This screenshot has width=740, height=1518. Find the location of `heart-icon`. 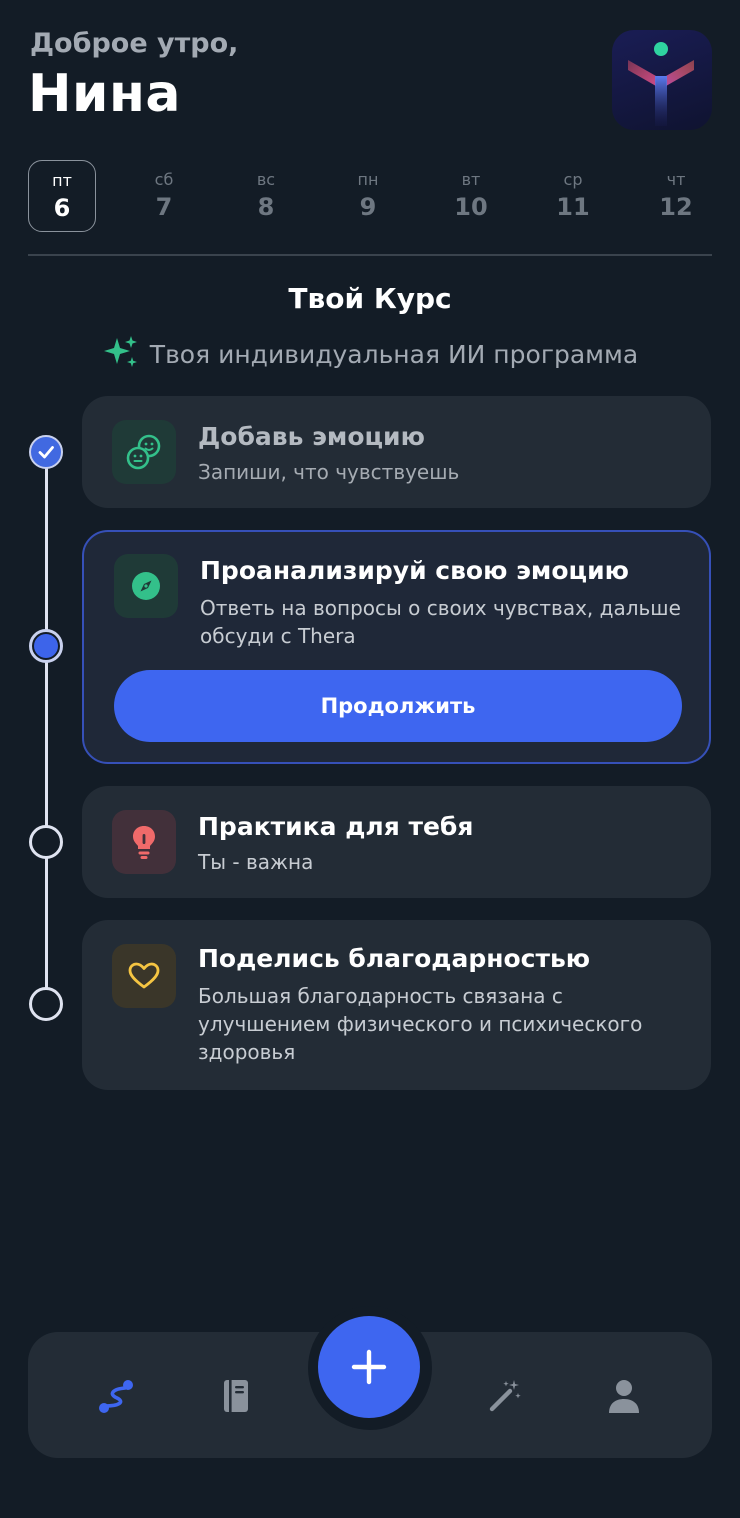

heart-icon is located at coordinates (144, 976).